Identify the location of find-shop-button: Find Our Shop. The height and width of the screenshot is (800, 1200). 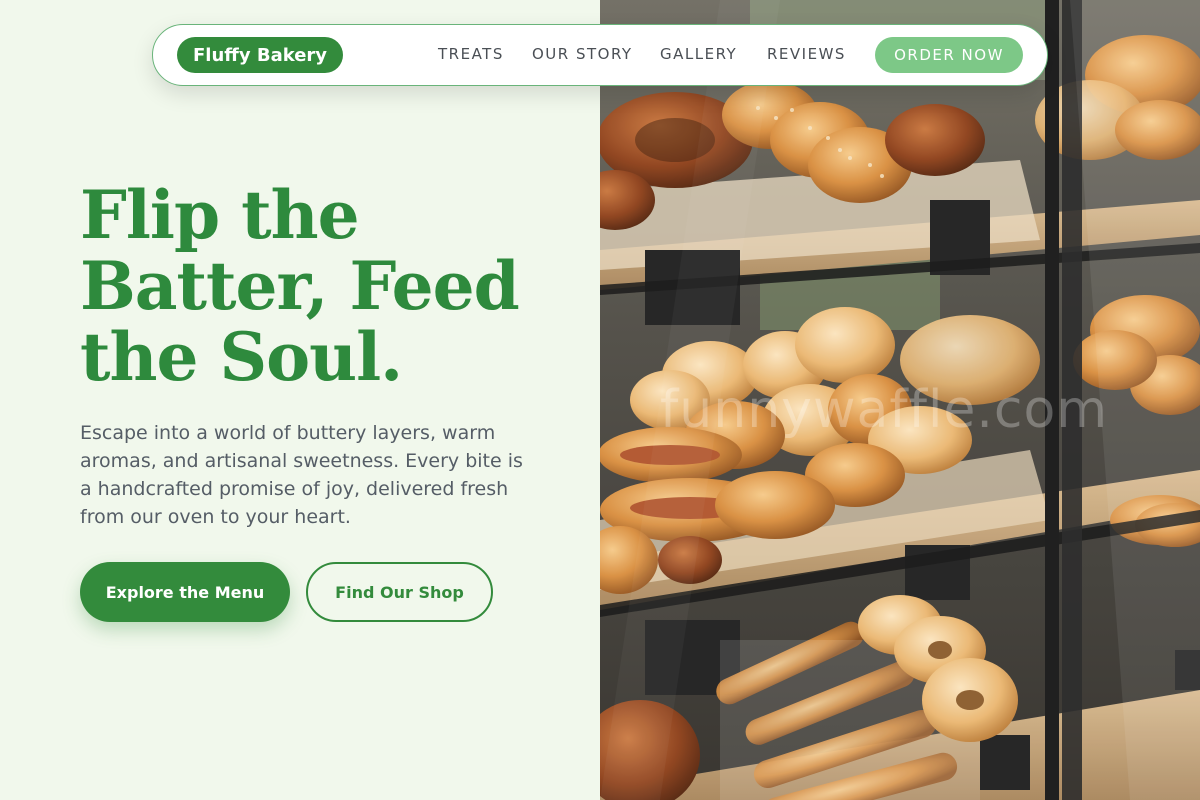
(399, 592).